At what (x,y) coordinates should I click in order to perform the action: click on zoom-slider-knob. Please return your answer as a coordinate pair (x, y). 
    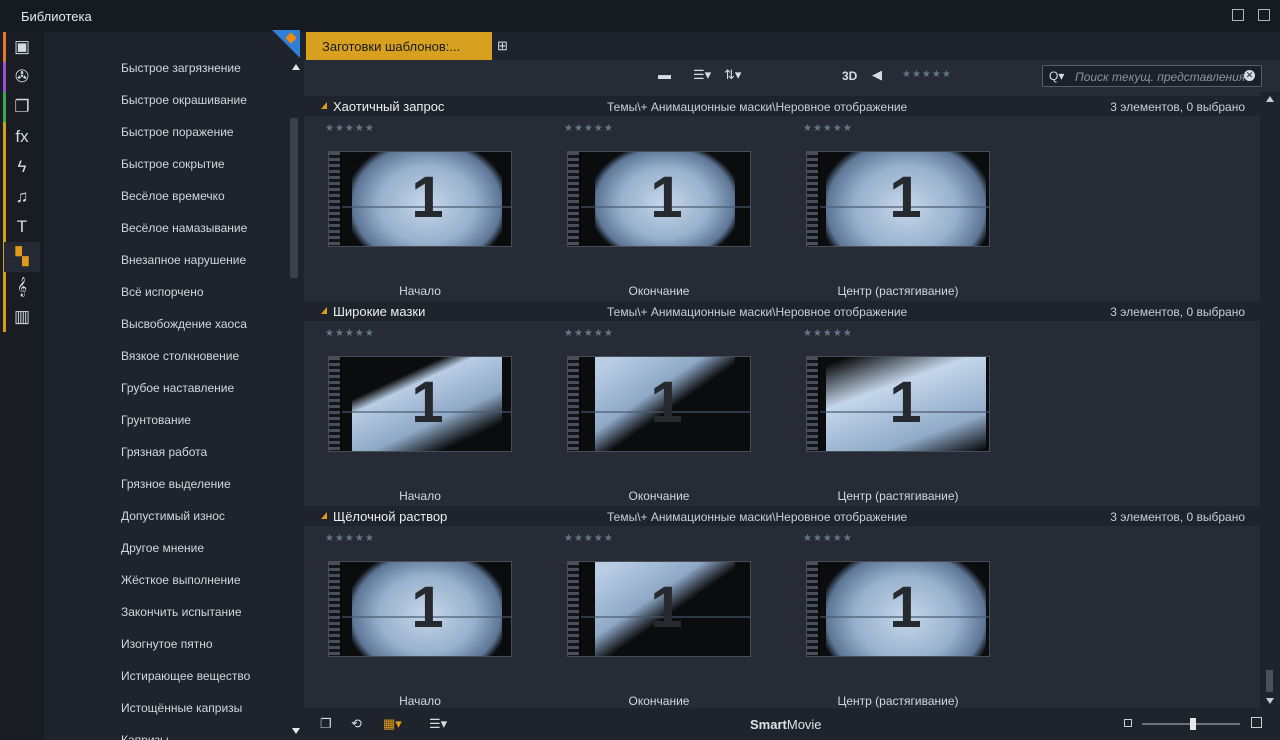
    Looking at the image, I should click on (1193, 724).